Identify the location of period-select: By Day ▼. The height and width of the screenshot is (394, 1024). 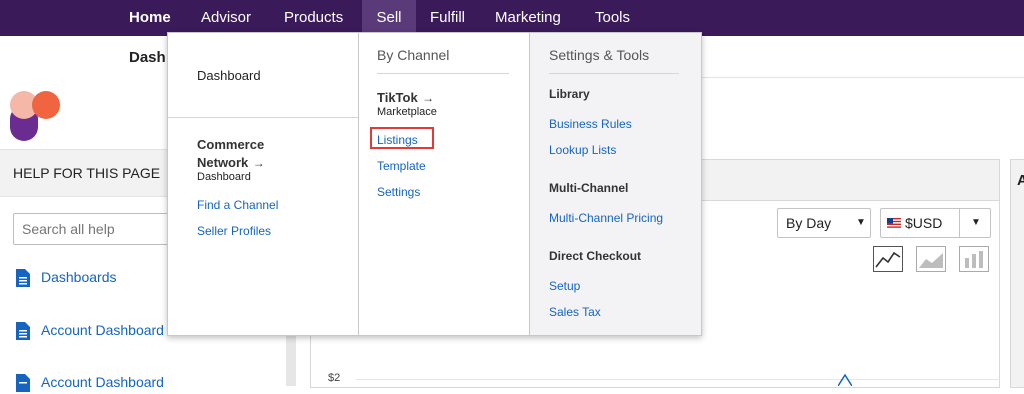
(824, 223).